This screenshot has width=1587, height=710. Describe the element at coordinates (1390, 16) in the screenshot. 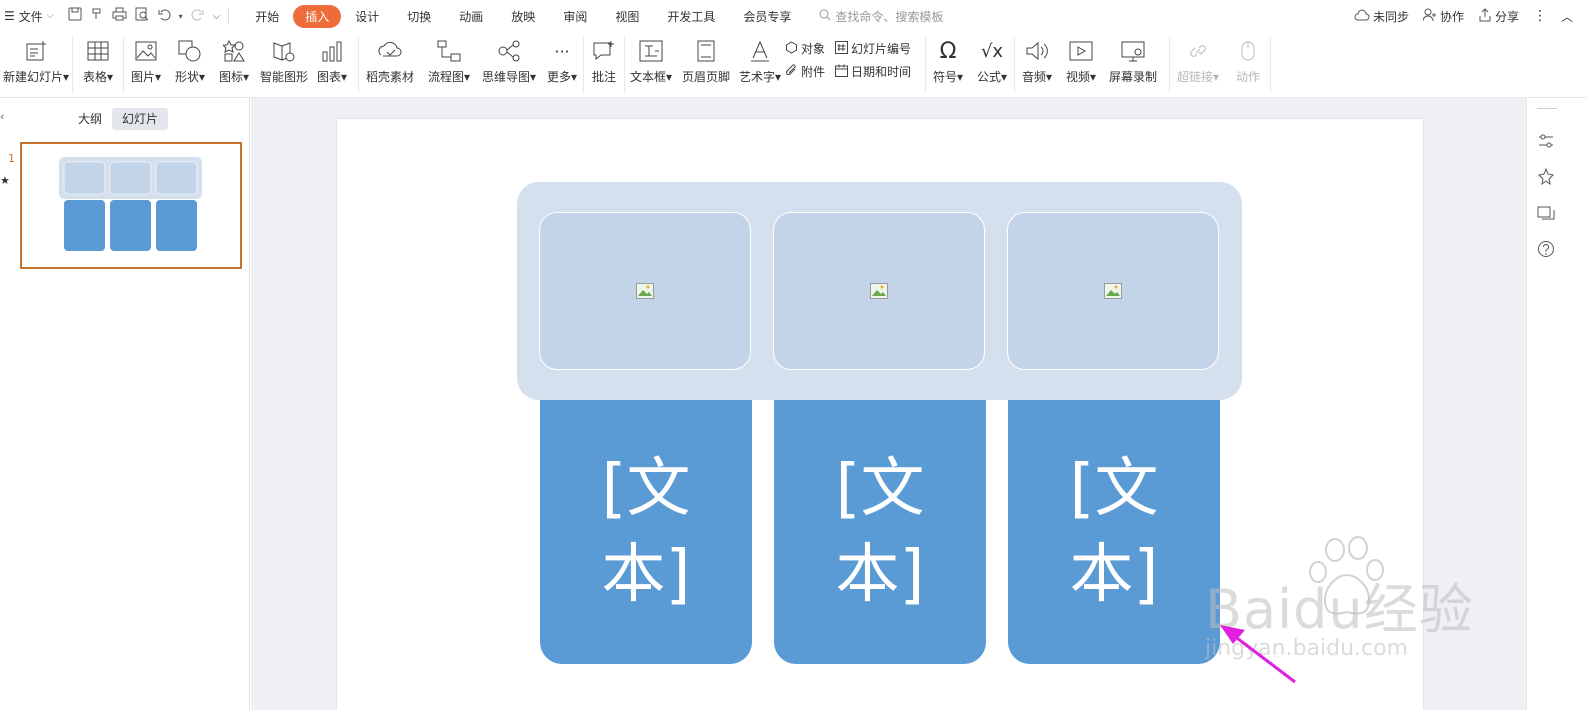

I see `sync-label: 未同步` at that location.